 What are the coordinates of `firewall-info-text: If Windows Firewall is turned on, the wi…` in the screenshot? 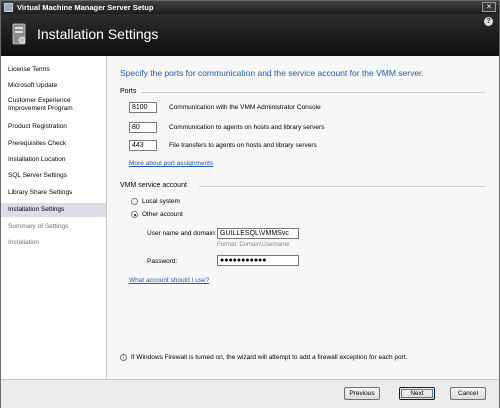 It's located at (269, 358).